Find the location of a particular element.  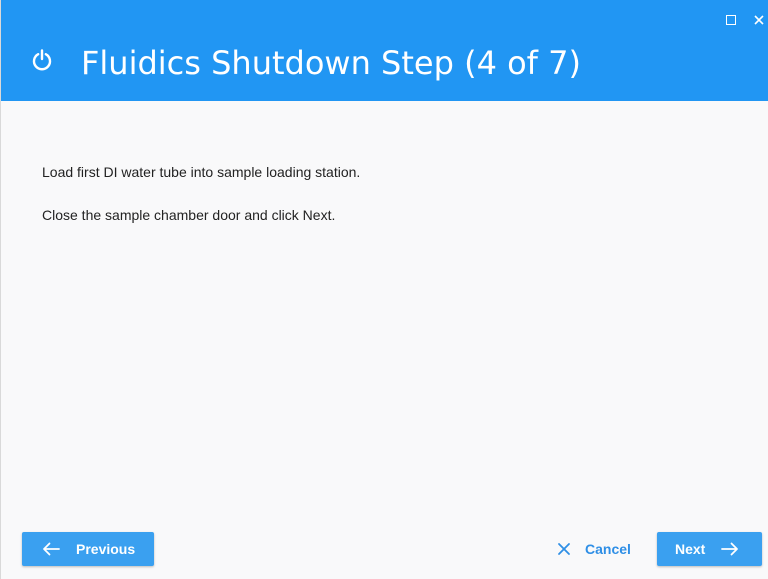

maximize-icon is located at coordinates (731, 20).